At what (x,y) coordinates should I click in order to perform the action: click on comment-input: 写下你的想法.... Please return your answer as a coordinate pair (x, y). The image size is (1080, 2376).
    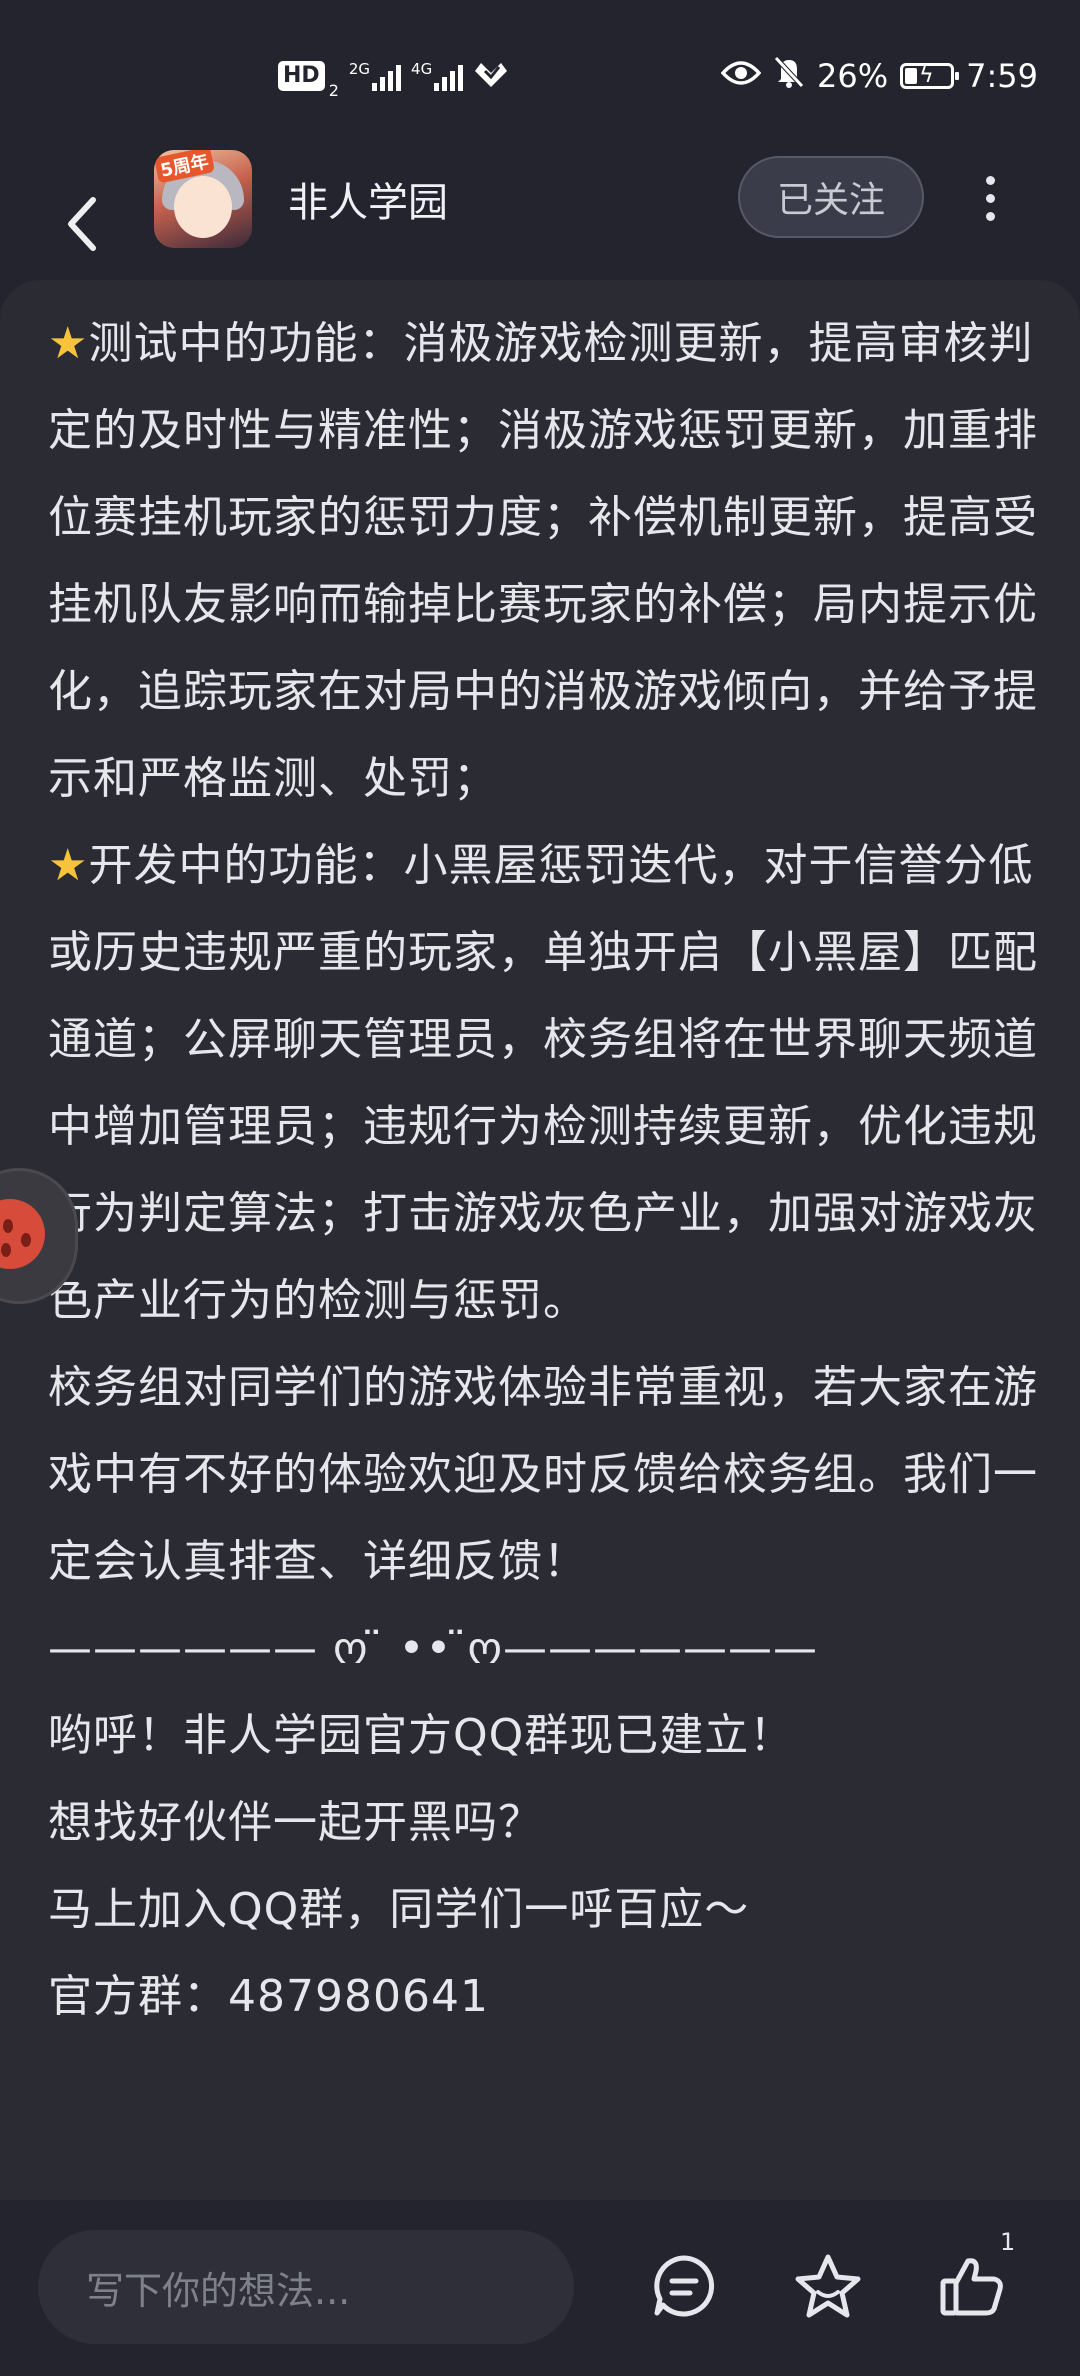
    Looking at the image, I should click on (306, 2287).